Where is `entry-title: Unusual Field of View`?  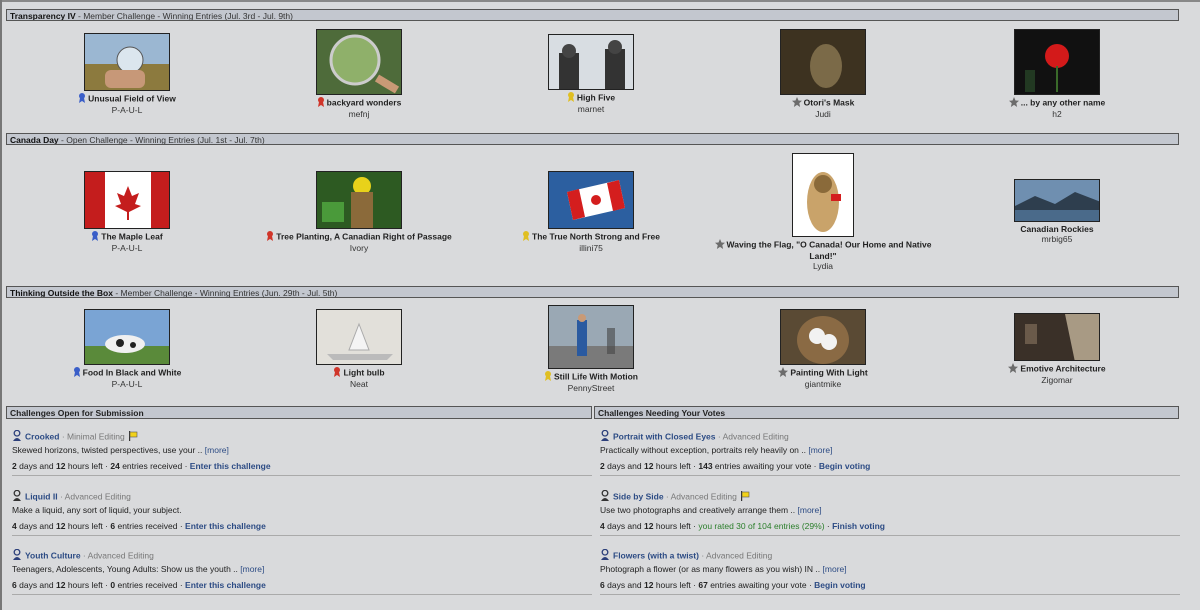 entry-title: Unusual Field of View is located at coordinates (132, 98).